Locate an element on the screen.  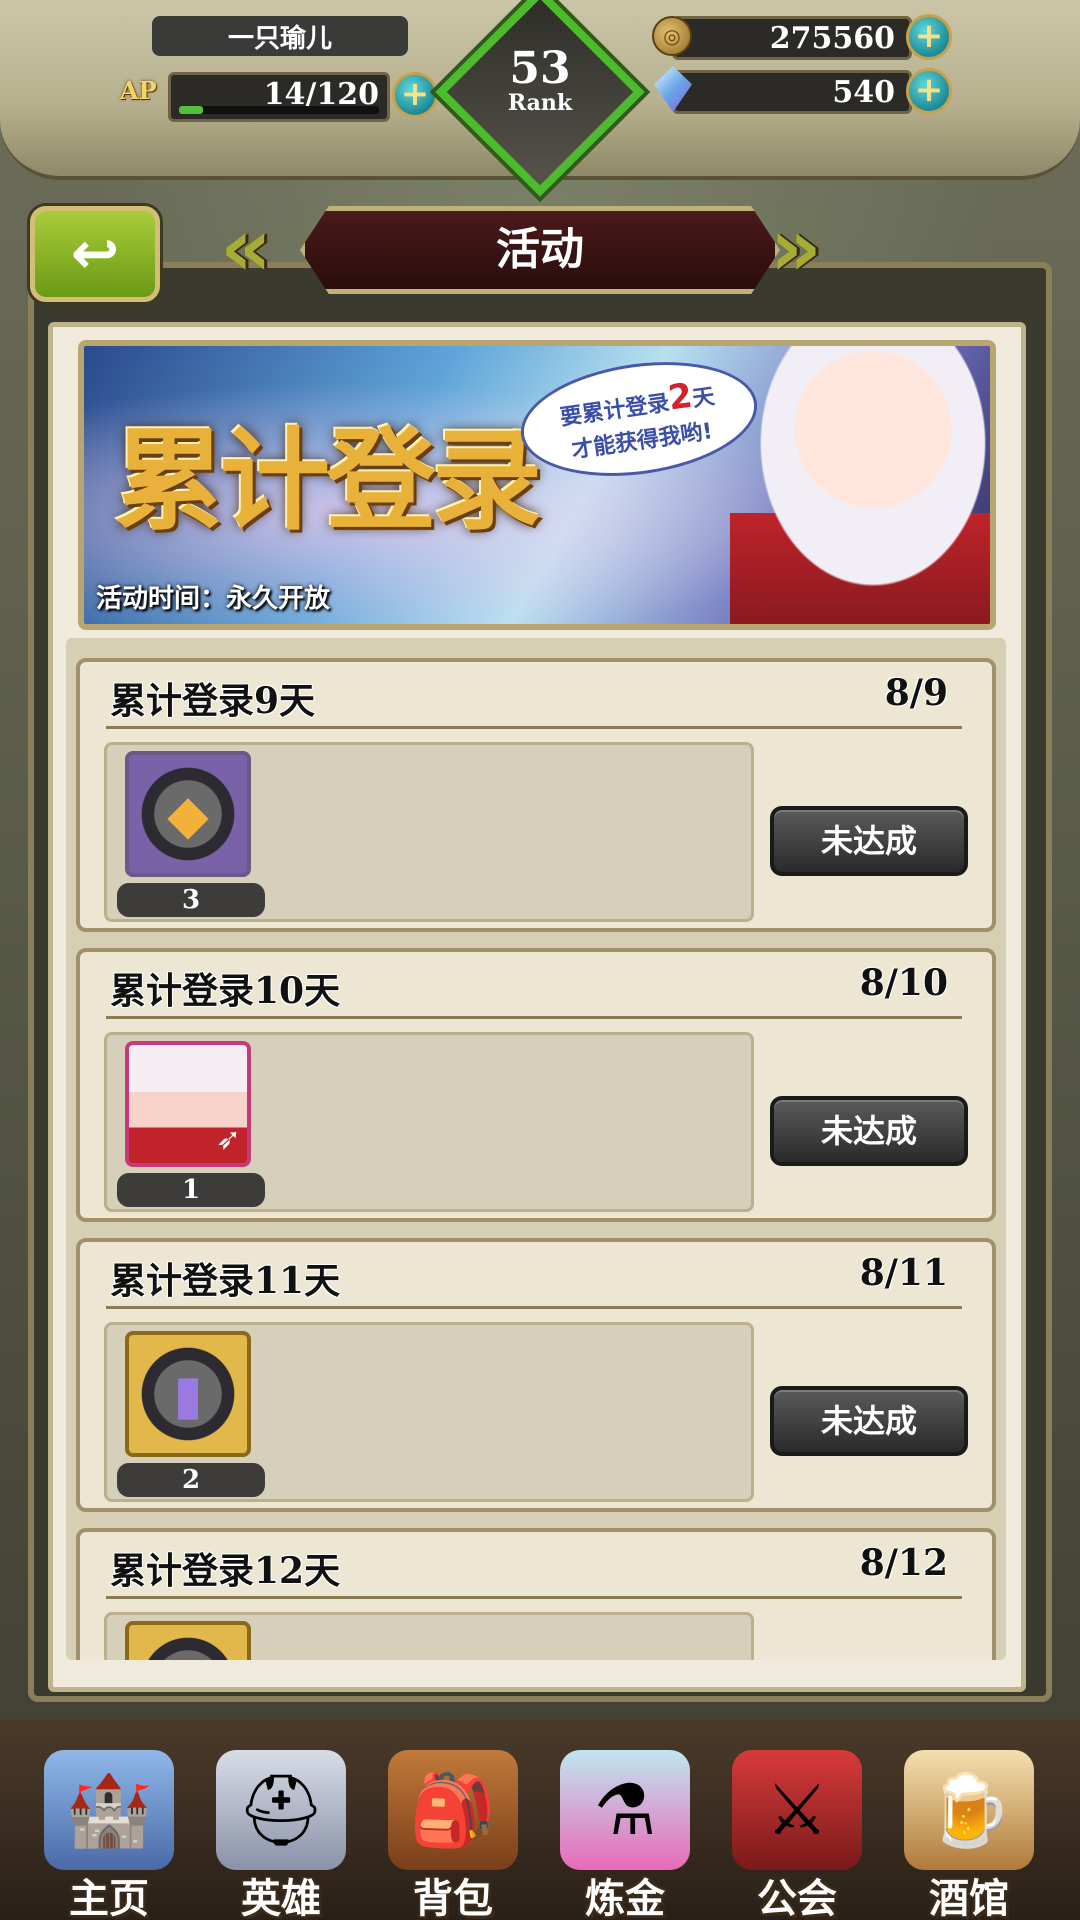
guild-shield-icon: ⚔ is located at coordinates (797, 1810).